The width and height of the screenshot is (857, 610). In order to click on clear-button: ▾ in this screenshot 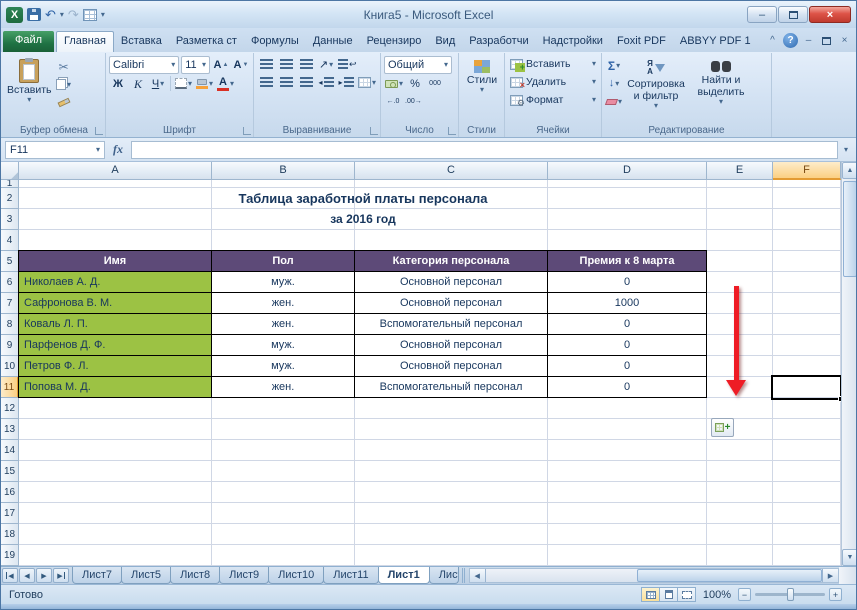, I will do `click(613, 101)`.